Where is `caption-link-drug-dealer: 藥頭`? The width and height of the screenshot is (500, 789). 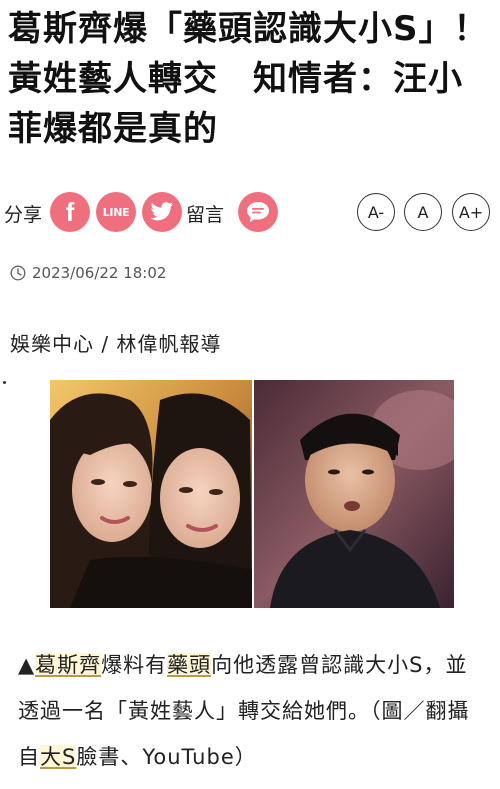
caption-link-drug-dealer: 藥頭 is located at coordinates (189, 665).